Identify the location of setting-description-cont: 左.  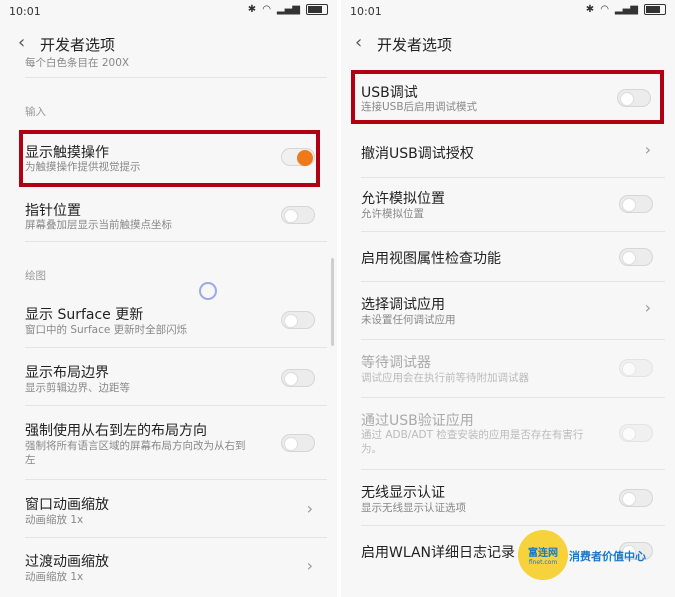
(30, 460).